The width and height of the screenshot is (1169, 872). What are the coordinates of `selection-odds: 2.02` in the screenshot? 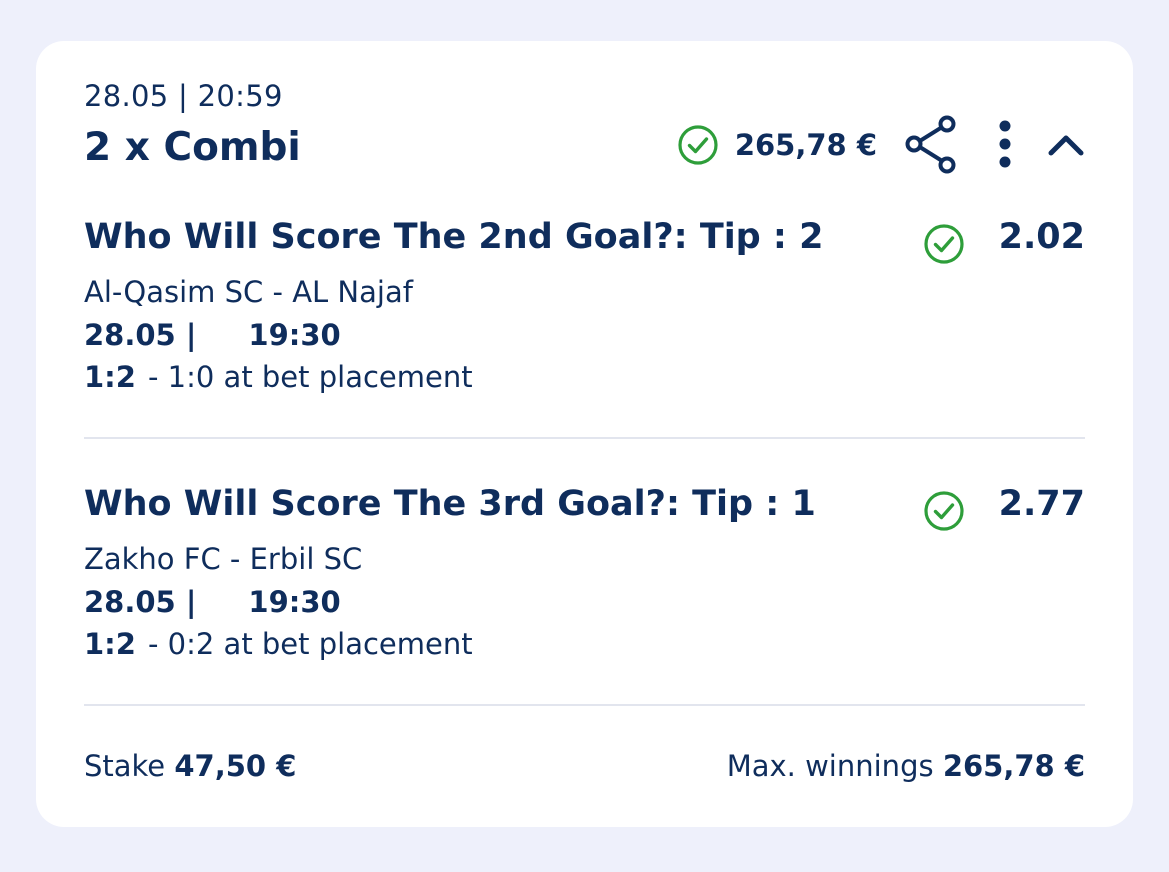 It's located at (1041, 237).